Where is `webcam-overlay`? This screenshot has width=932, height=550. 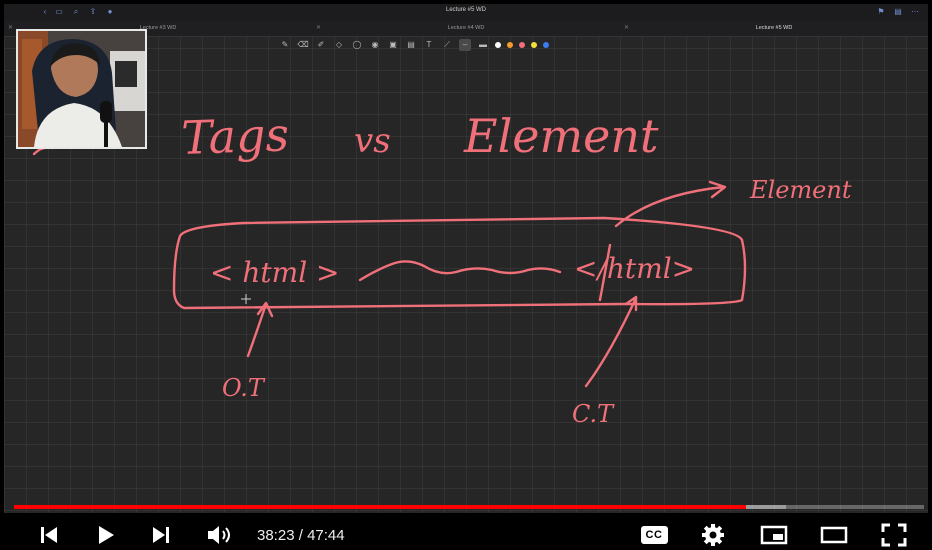 webcam-overlay is located at coordinates (81, 89).